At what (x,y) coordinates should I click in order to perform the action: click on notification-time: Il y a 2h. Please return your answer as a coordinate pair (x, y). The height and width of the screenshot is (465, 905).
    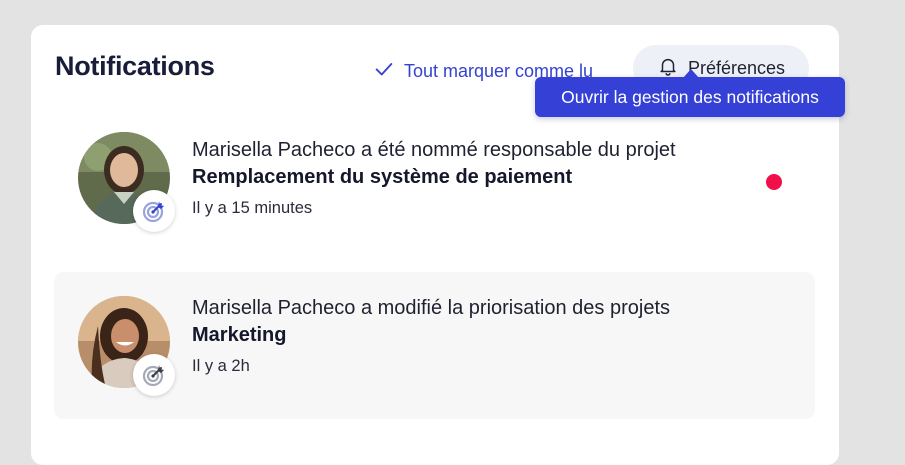
    Looking at the image, I should click on (221, 366).